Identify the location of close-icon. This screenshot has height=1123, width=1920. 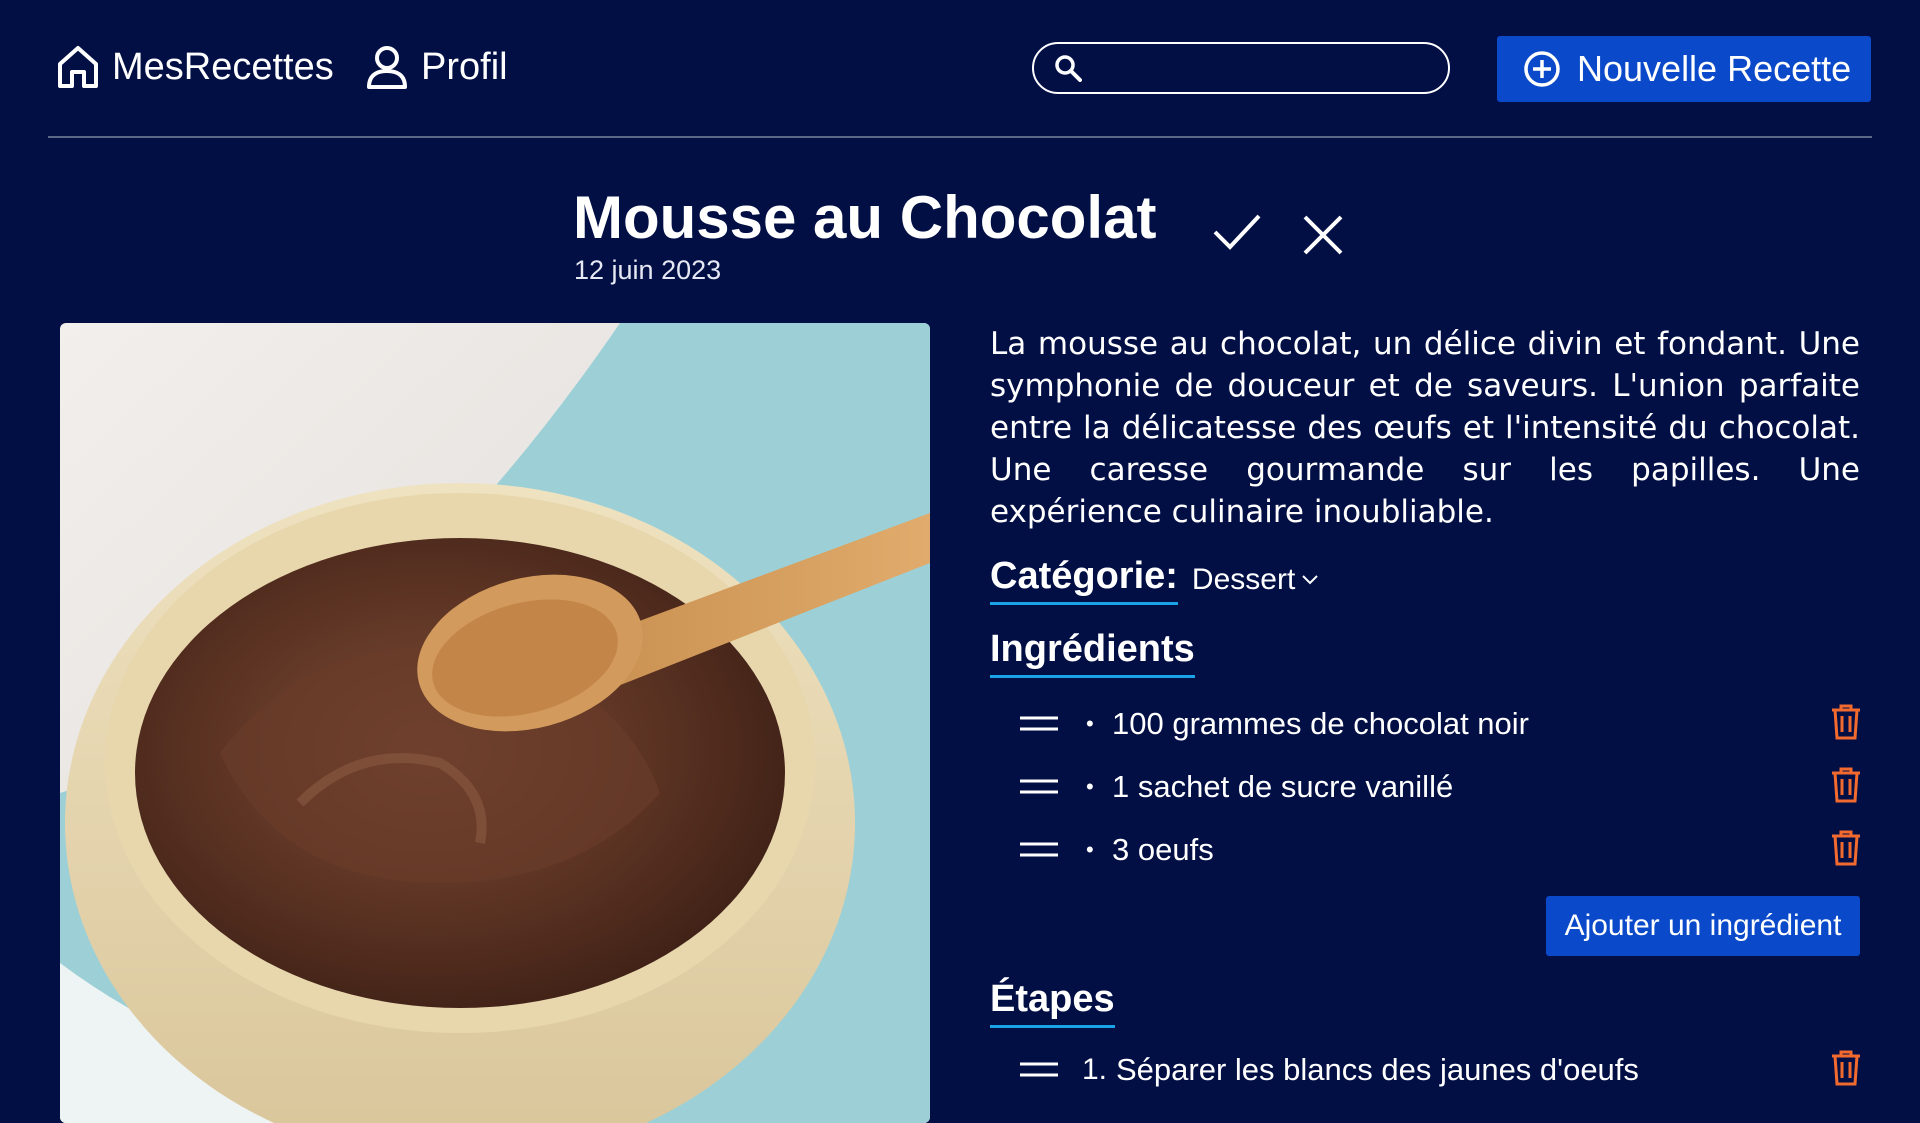
(1323, 235).